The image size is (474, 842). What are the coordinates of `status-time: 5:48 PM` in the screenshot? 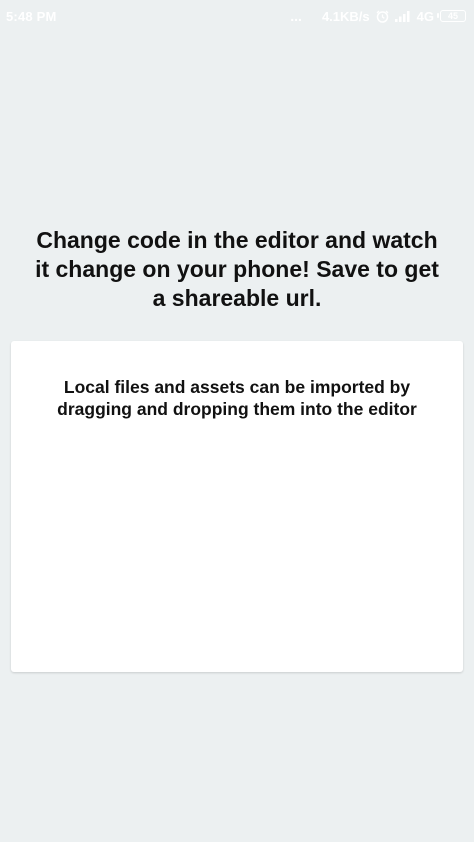 It's located at (31, 16).